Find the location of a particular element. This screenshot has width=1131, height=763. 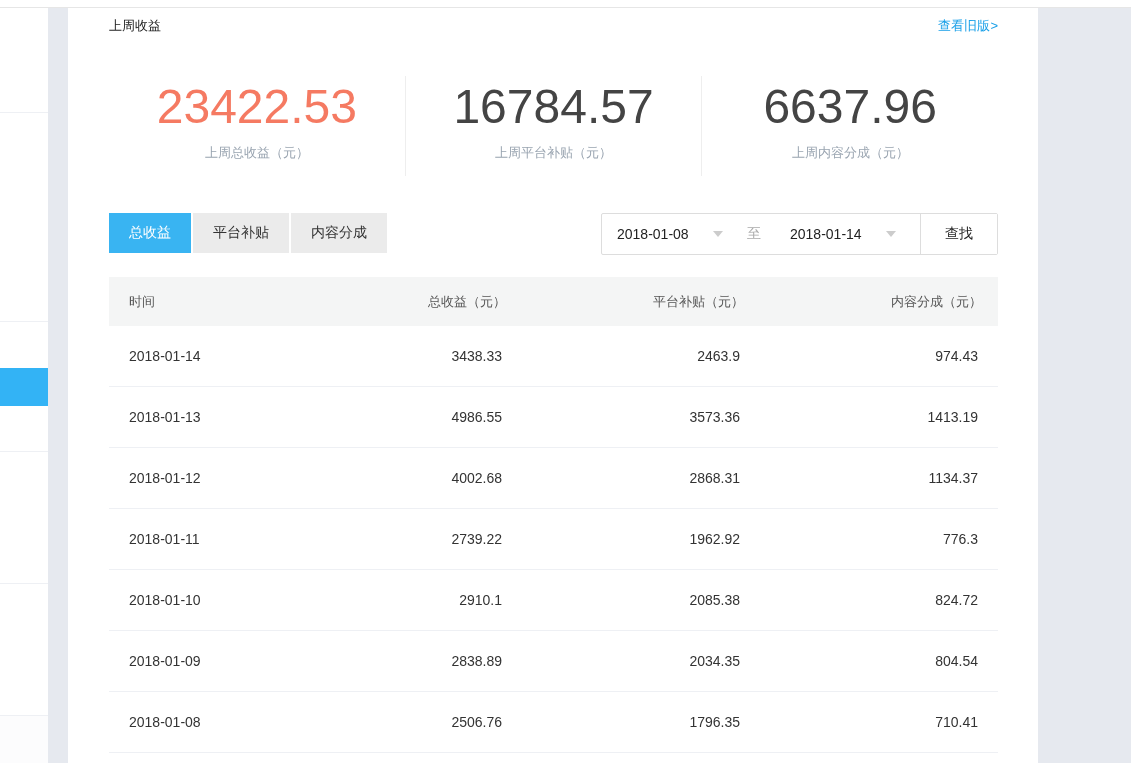

column-header: 内容分成（元） is located at coordinates (936, 301).